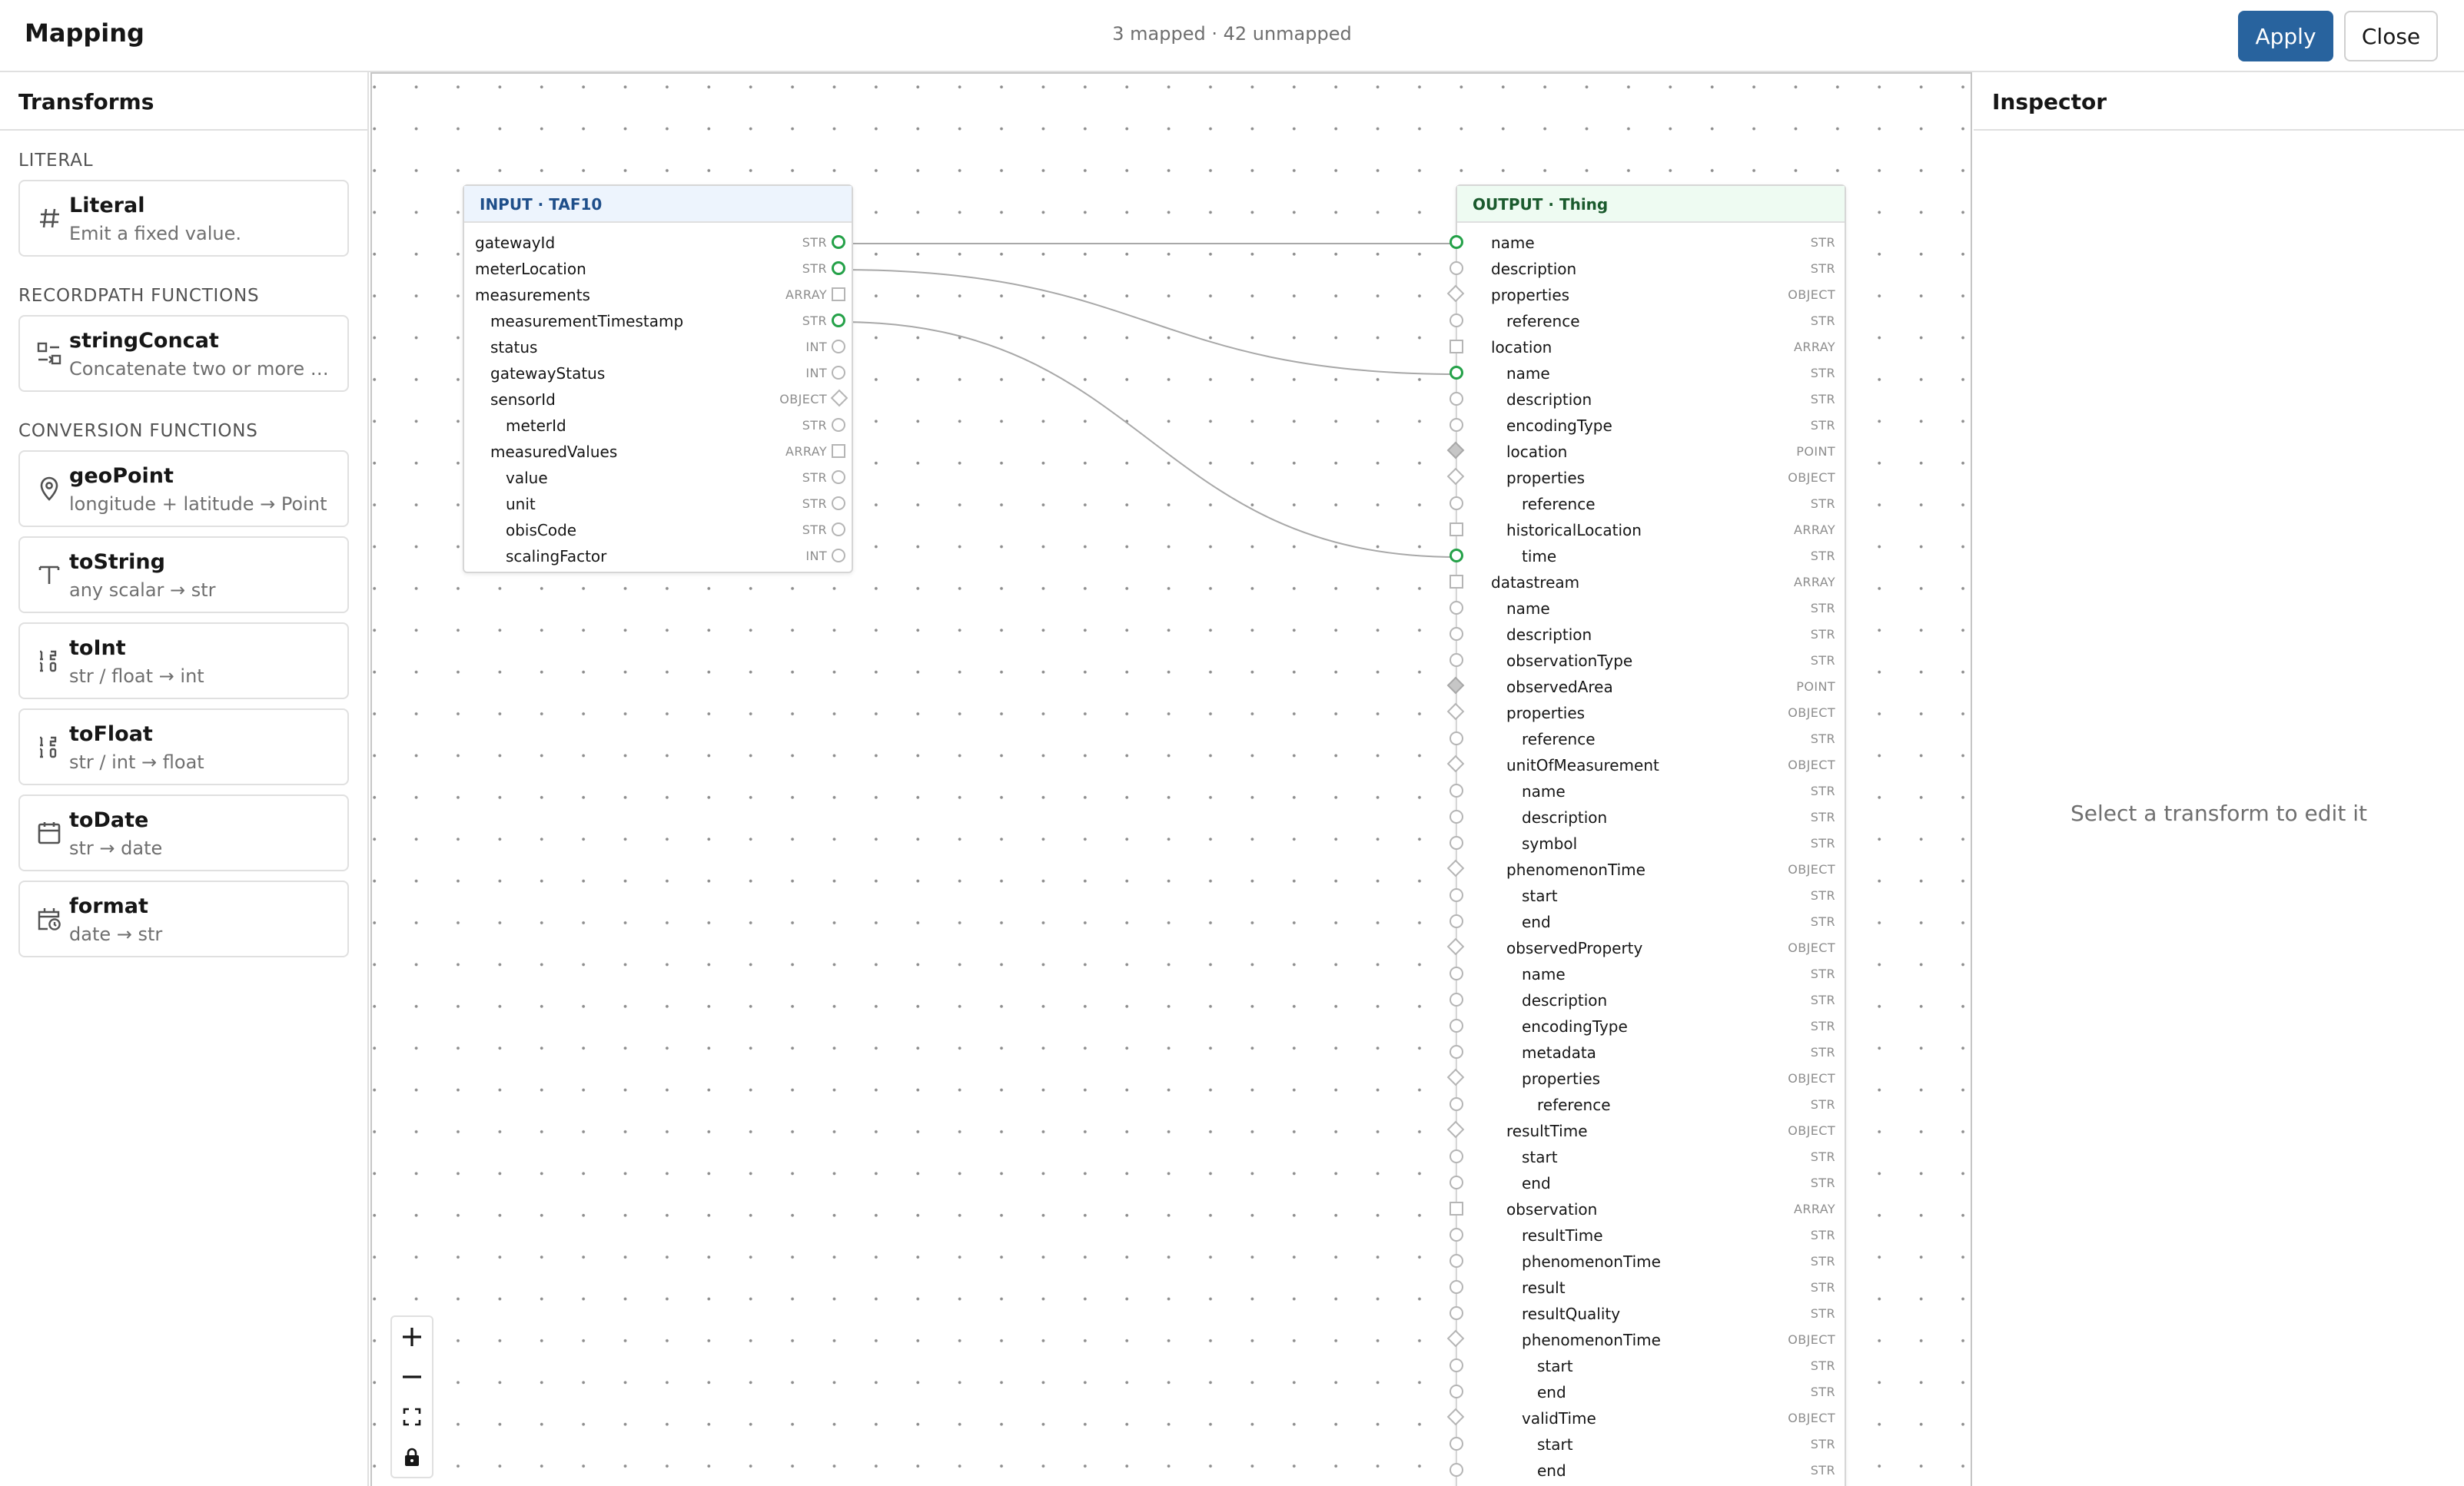 The width and height of the screenshot is (2464, 1486). What do you see at coordinates (412, 1457) in the screenshot?
I see `lock-icon` at bounding box center [412, 1457].